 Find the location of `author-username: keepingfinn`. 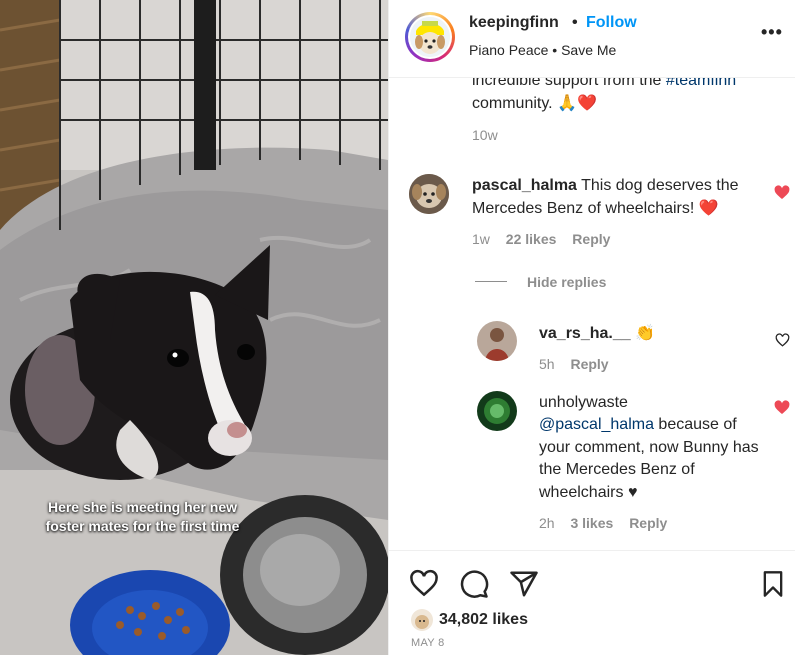

author-username: keepingfinn is located at coordinates (514, 23).